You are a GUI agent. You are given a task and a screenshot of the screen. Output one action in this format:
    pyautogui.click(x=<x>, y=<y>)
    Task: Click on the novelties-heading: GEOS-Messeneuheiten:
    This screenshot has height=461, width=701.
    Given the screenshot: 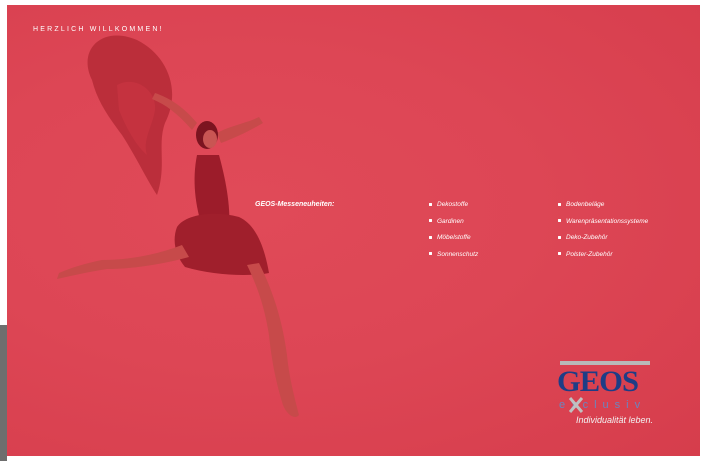 What is the action you would take?
    pyautogui.click(x=295, y=204)
    